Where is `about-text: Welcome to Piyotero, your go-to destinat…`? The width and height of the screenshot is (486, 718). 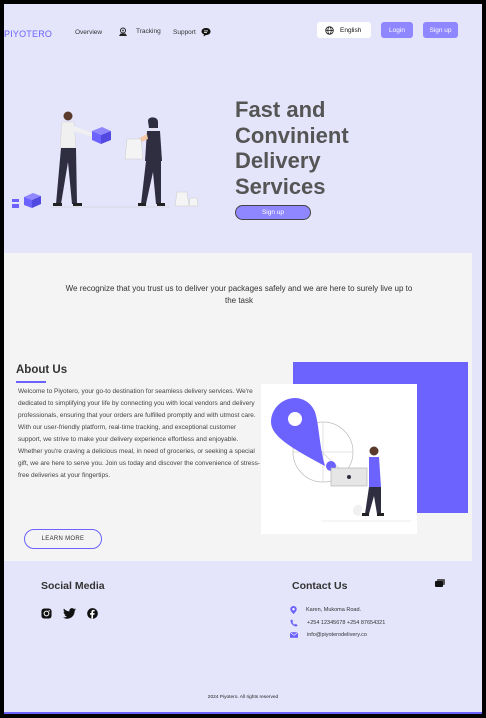 about-text: Welcome to Piyotero, your go-to destinat… is located at coordinates (139, 433).